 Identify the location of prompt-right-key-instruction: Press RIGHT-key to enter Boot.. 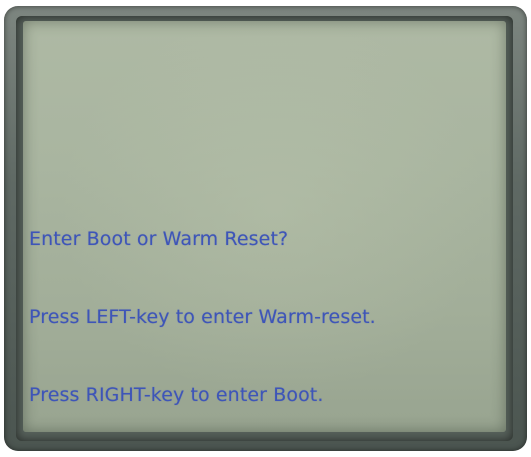
(176, 395).